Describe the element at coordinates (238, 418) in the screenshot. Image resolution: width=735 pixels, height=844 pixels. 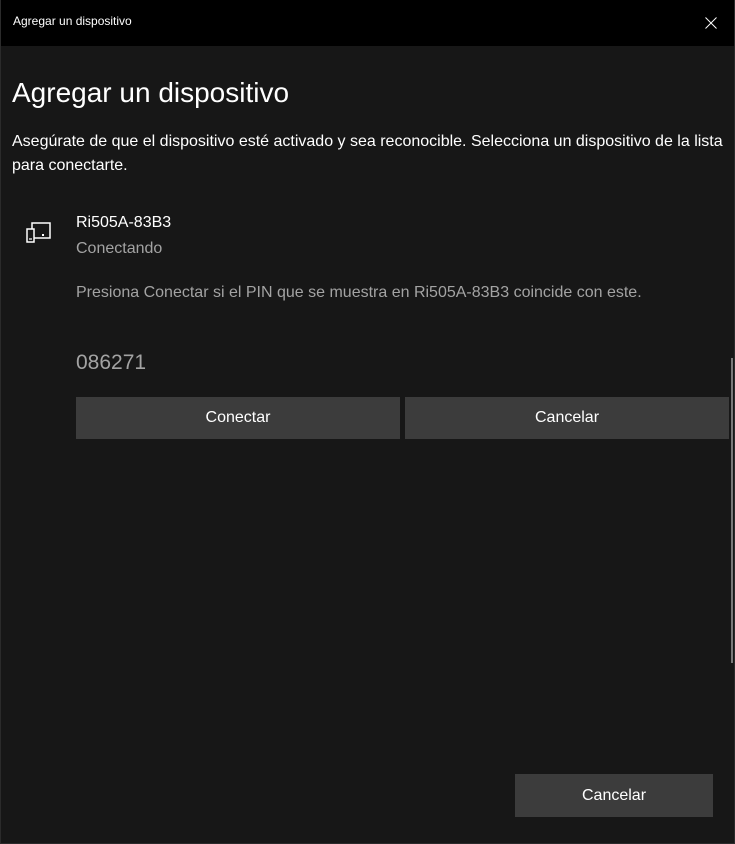
I see `connect-button: Conectar` at that location.